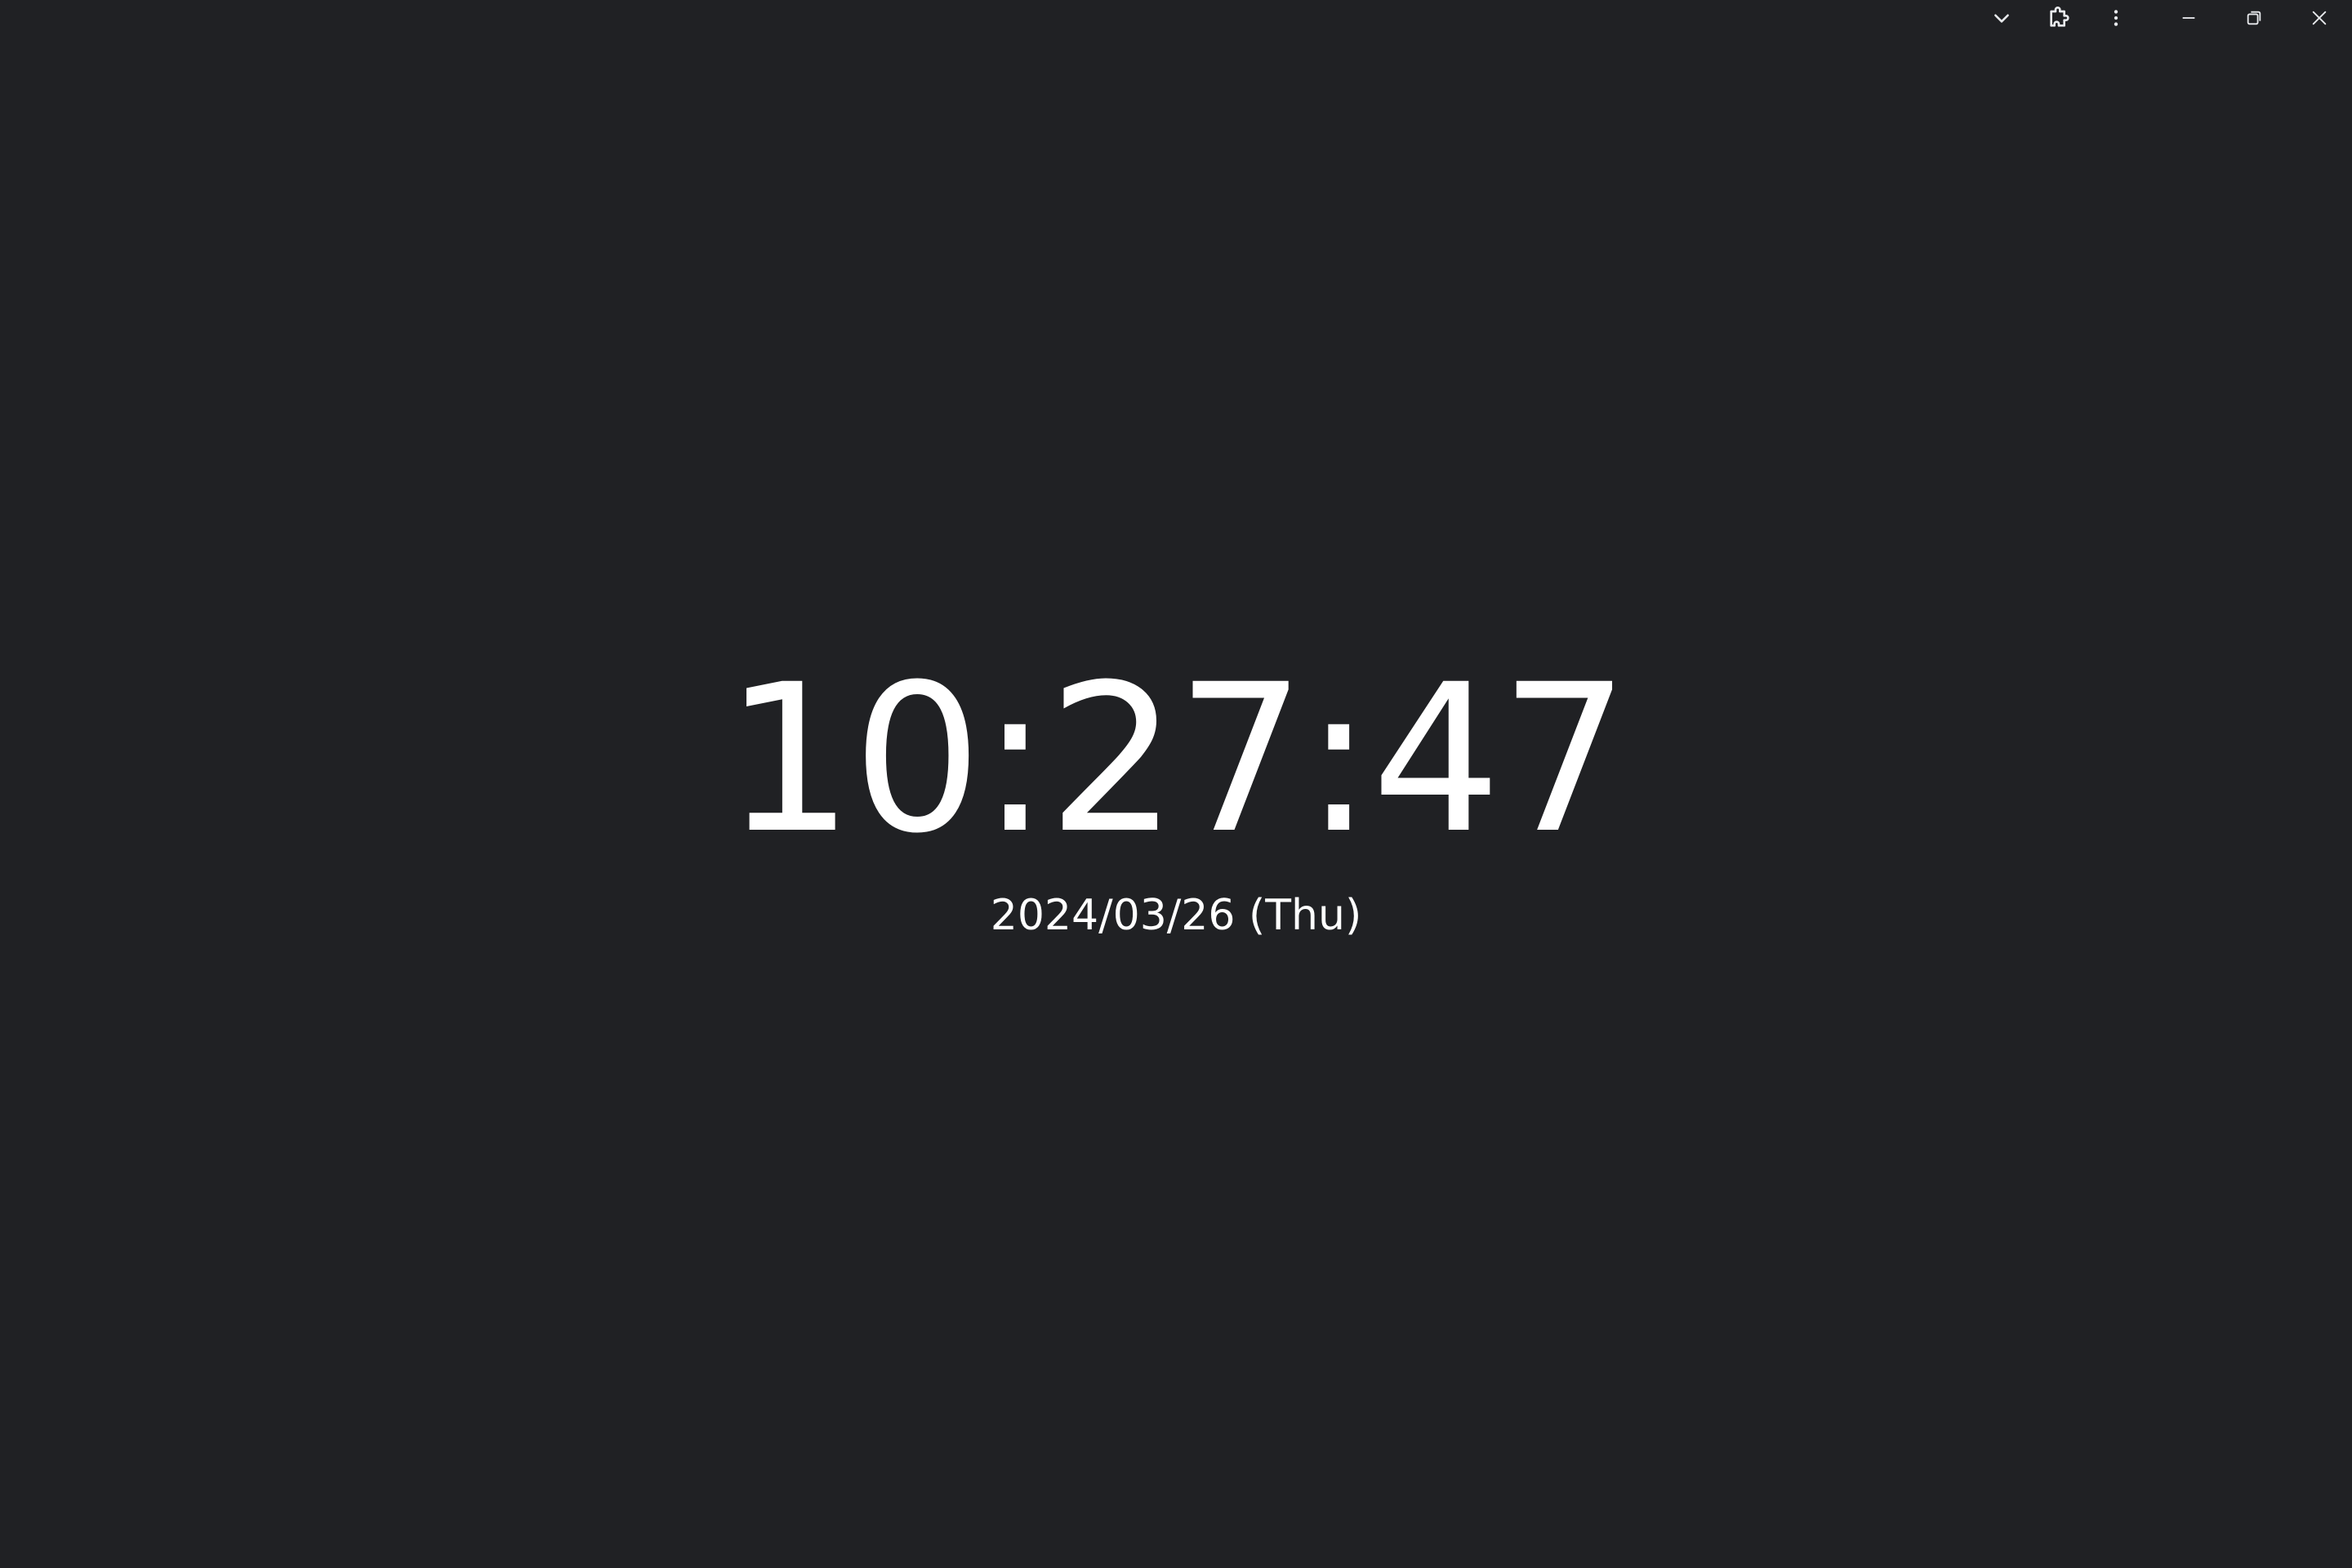 The height and width of the screenshot is (1568, 2352). What do you see at coordinates (1177, 759) in the screenshot?
I see `clock-time: 10:27:47` at bounding box center [1177, 759].